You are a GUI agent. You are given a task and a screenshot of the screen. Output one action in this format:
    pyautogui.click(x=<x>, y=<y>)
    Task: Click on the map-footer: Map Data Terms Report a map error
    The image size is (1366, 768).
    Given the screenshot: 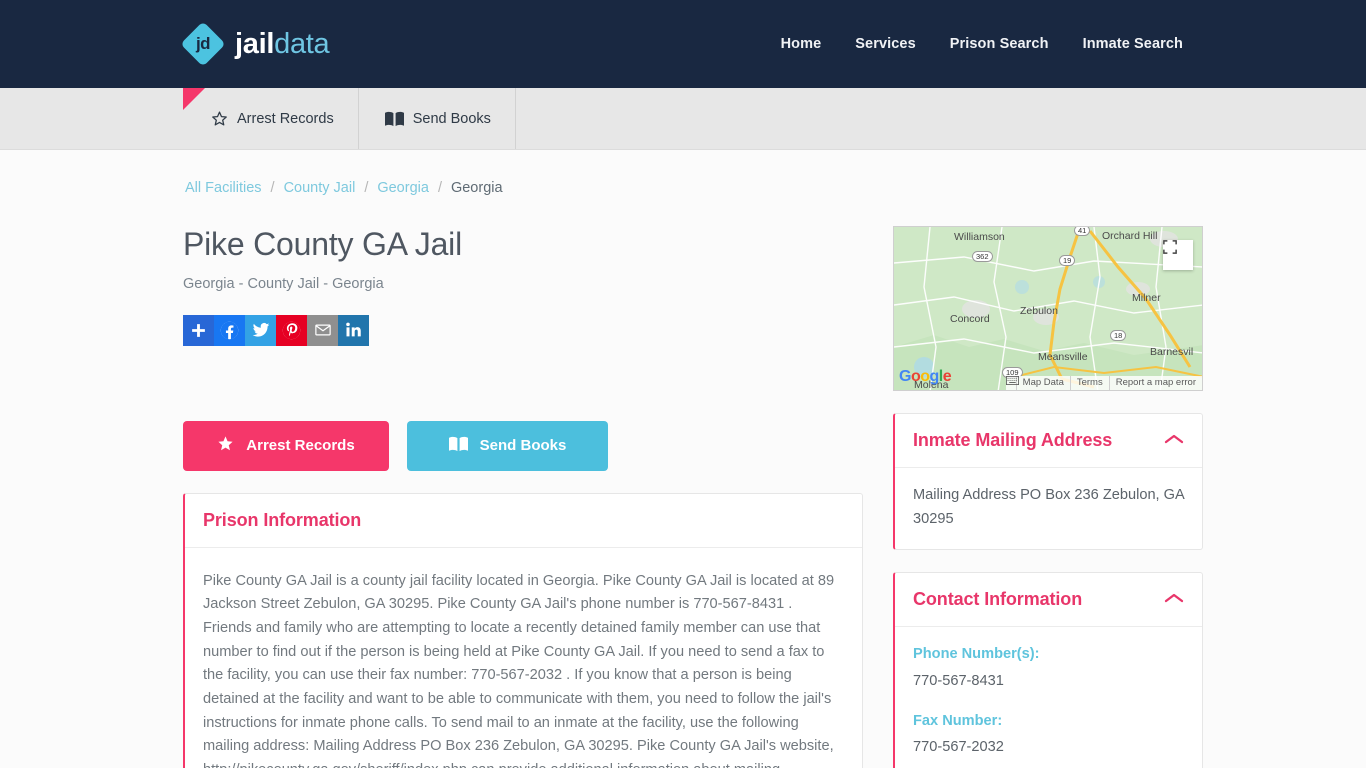 What is the action you would take?
    pyautogui.click(x=1103, y=383)
    